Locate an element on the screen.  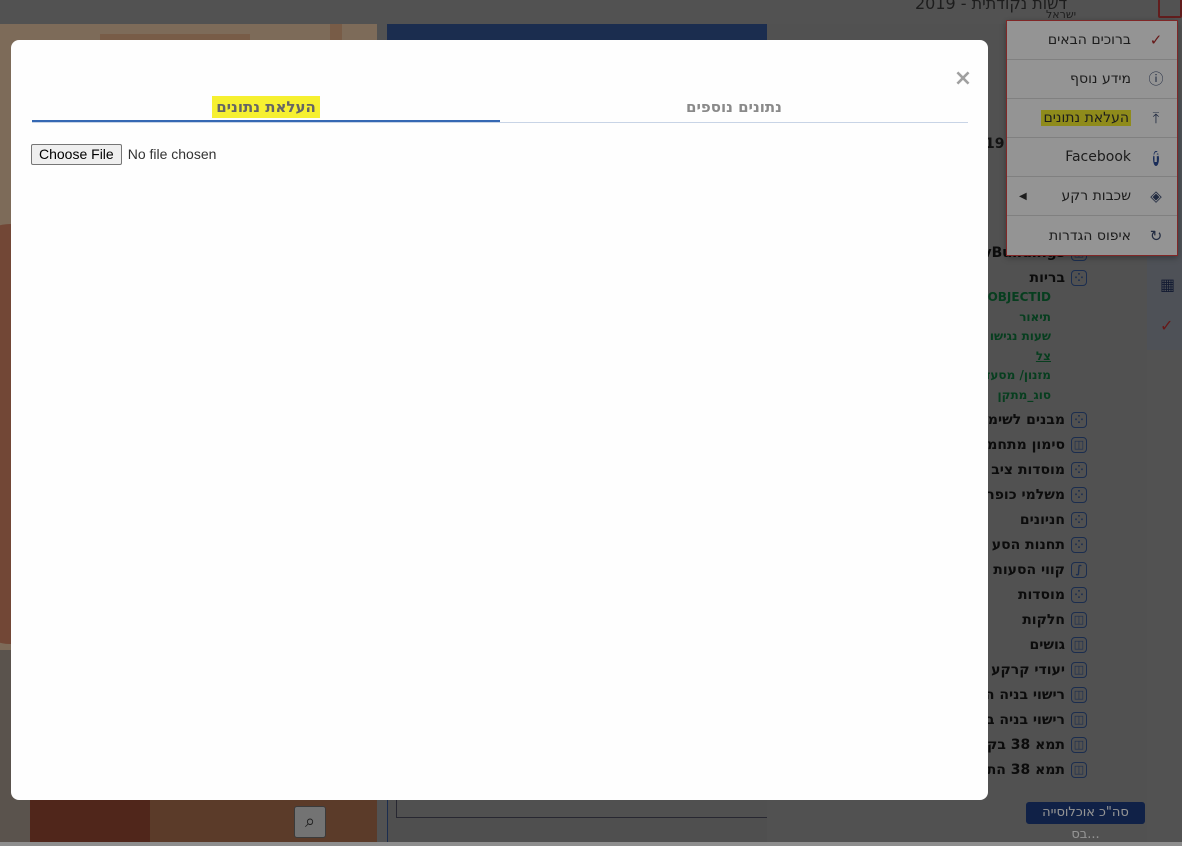
close-button: × is located at coordinates (963, 79).